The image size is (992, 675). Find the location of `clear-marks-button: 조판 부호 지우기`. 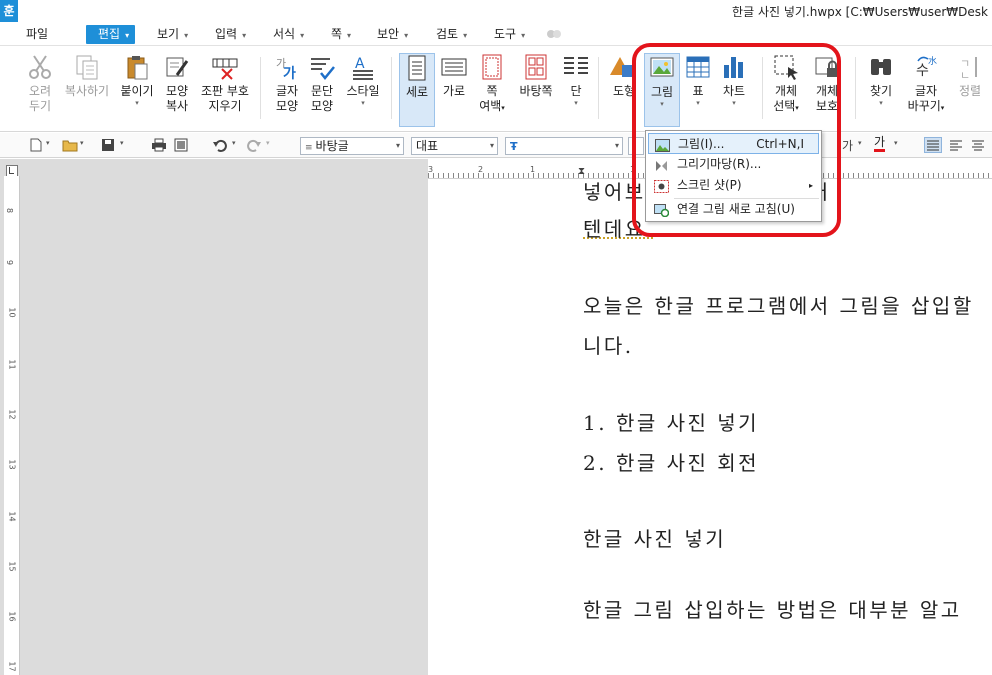

clear-marks-button: 조판 부호 지우기 is located at coordinates (225, 83).